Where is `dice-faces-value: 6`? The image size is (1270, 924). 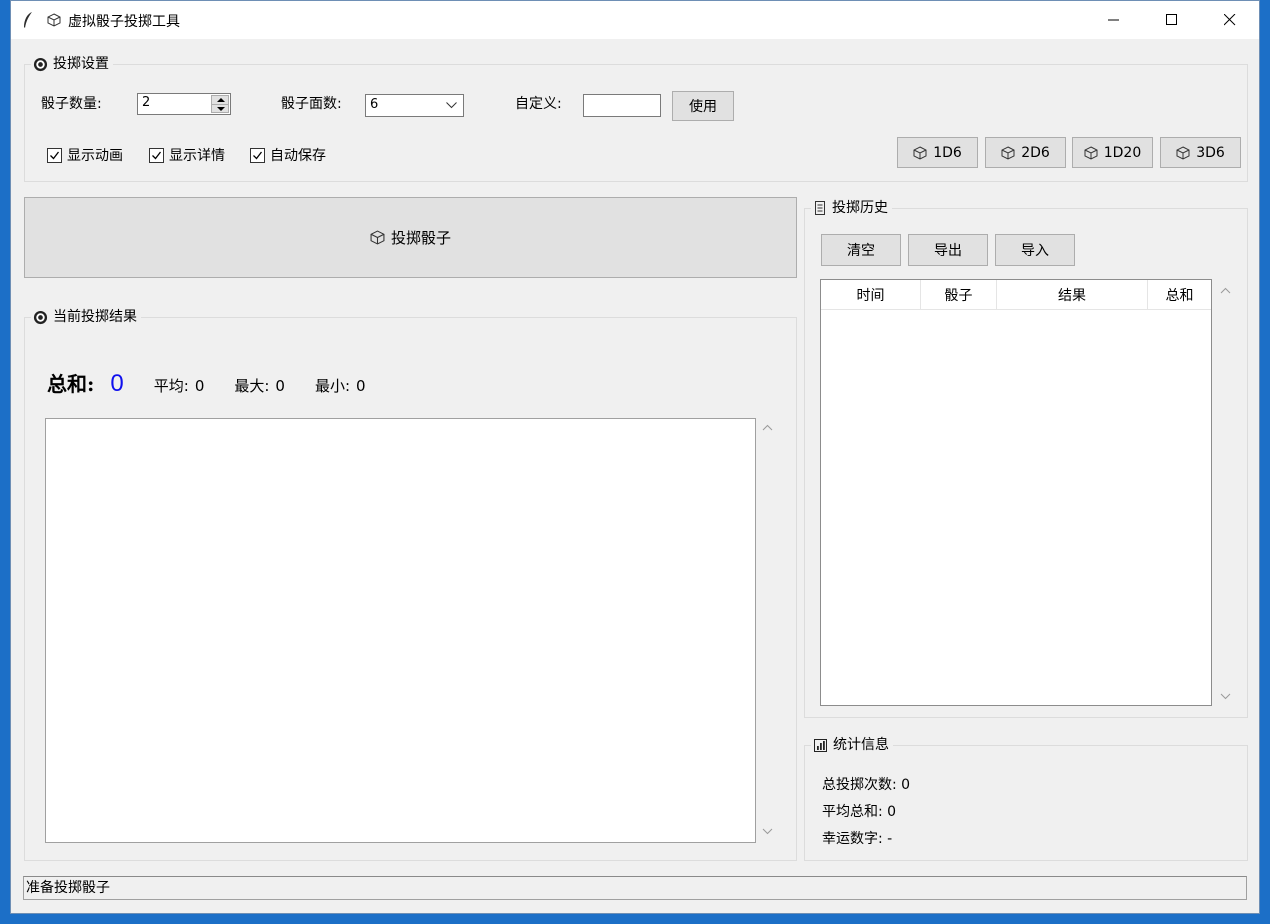 dice-faces-value: 6 is located at coordinates (374, 104).